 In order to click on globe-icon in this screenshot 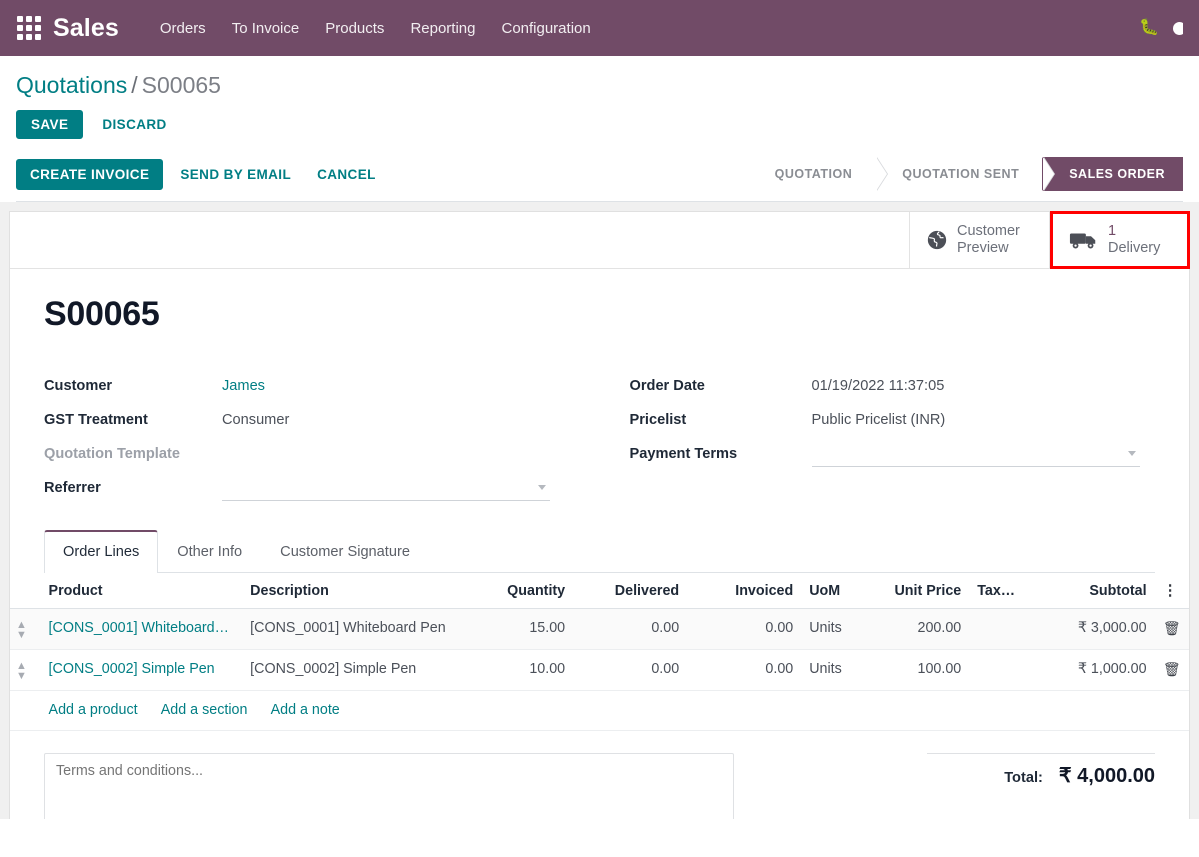, I will do `click(937, 240)`.